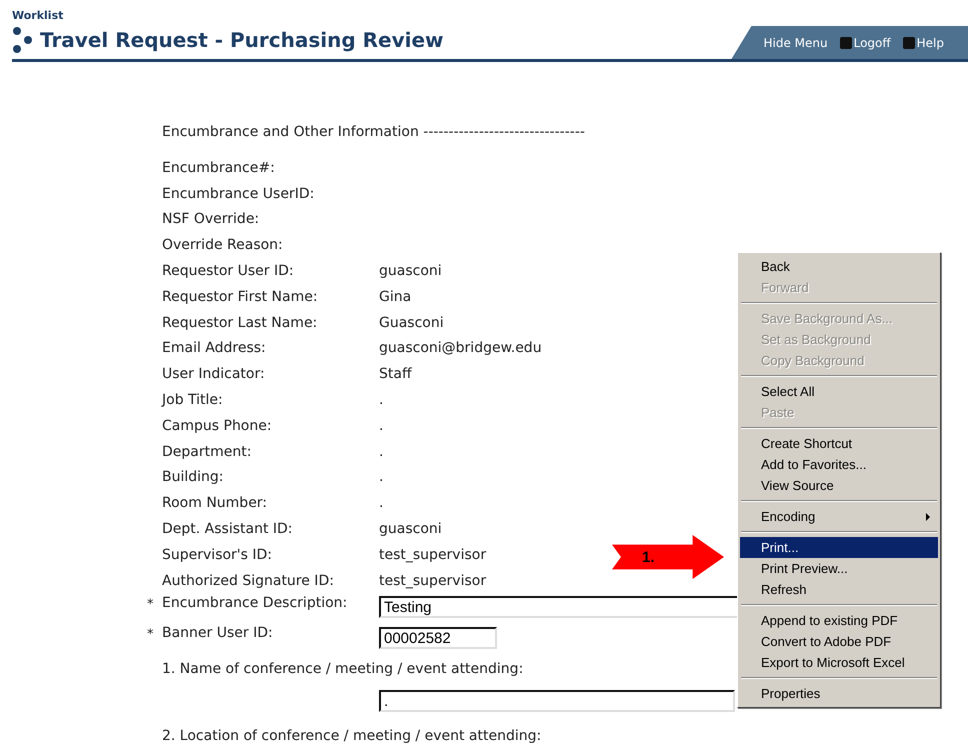 The image size is (968, 753). What do you see at coordinates (218, 633) in the screenshot?
I see `field-label: Banner User ID:` at bounding box center [218, 633].